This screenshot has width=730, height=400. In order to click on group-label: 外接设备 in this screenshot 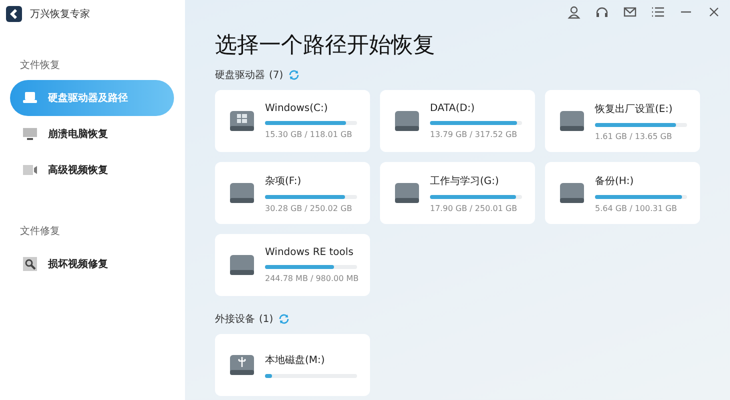, I will do `click(235, 319)`.